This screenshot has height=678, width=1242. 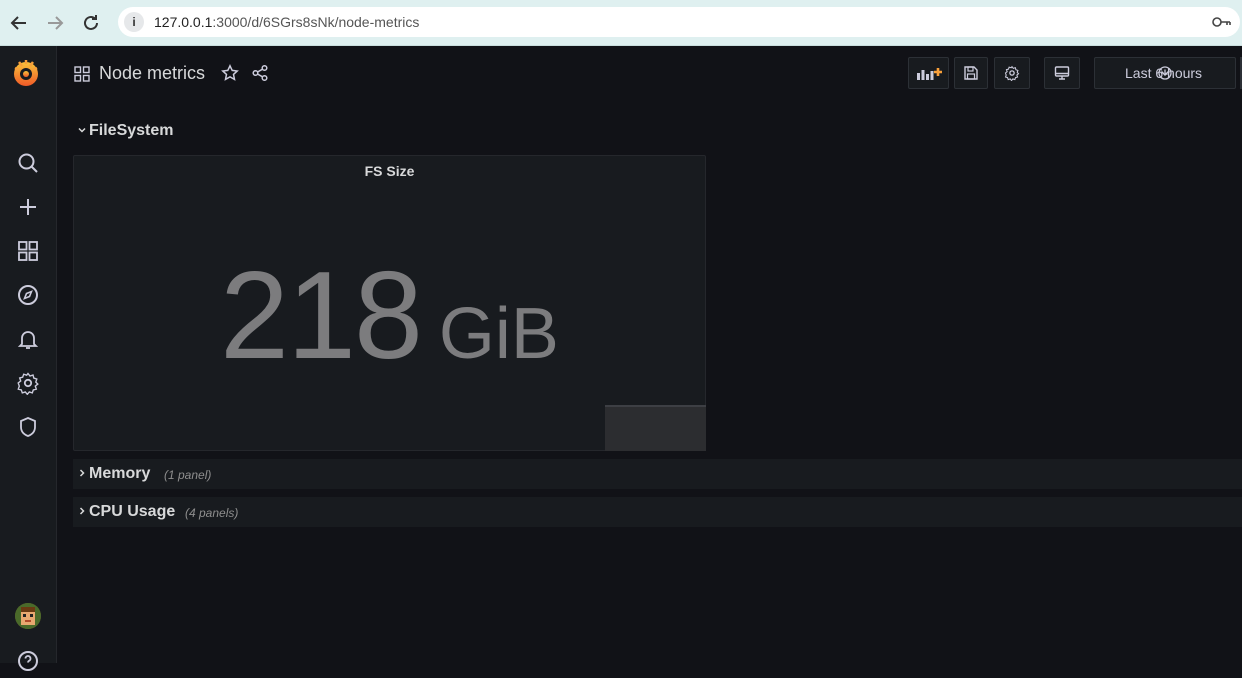 I want to click on share-icon, so click(x=260, y=73).